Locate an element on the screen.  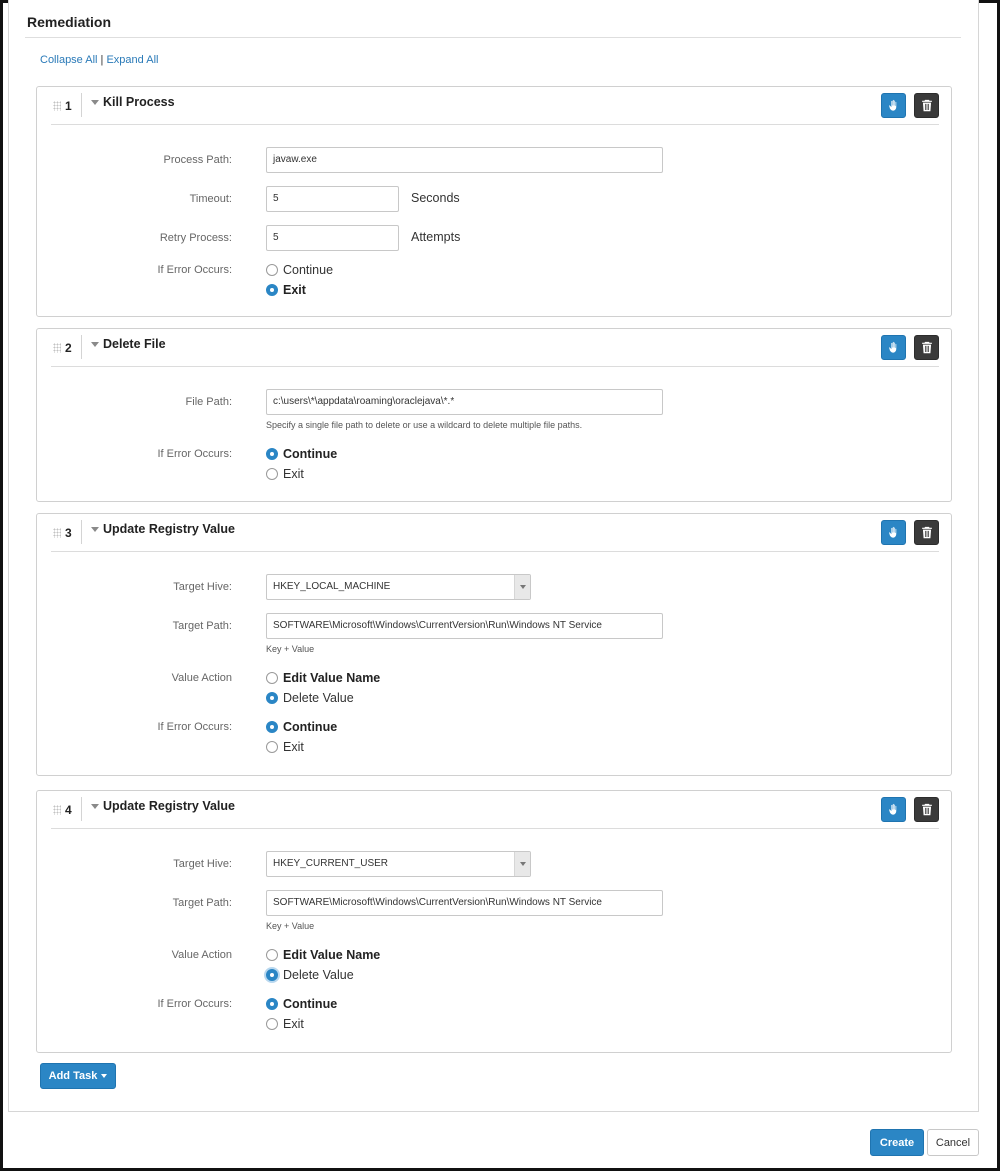
process-path-input: javaw.exe is located at coordinates (464, 160).